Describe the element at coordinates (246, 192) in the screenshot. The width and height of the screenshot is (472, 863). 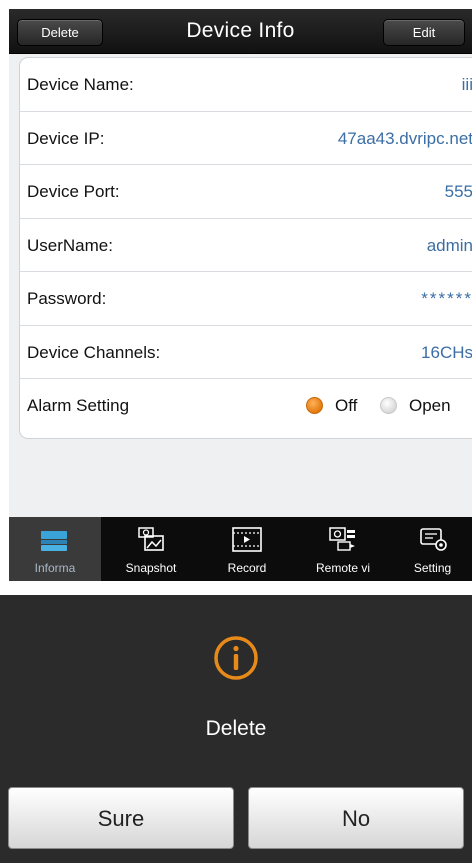
I see `row-device-port: Device Port: 555` at that location.